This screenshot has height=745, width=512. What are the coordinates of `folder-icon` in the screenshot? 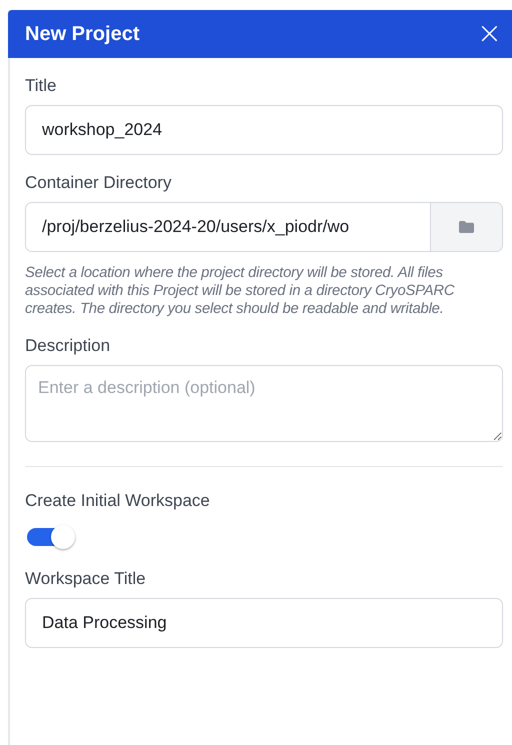 It's located at (466, 227).